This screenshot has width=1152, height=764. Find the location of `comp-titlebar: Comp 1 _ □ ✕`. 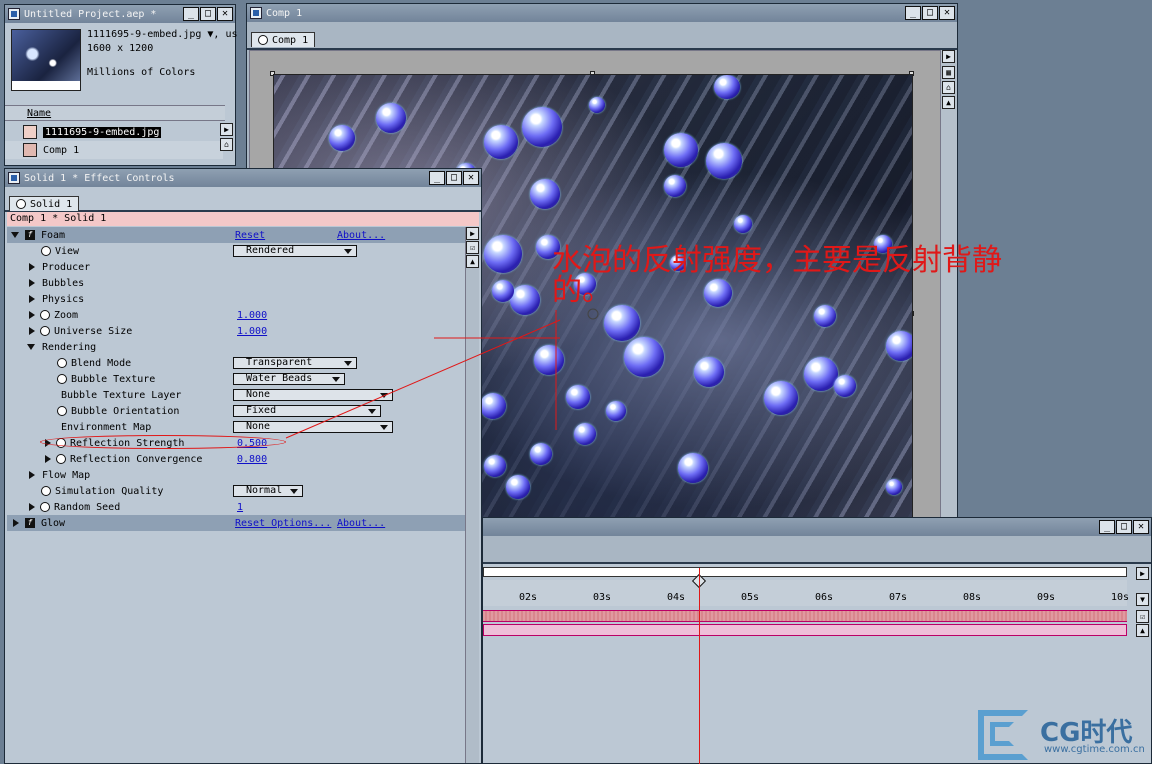

comp-titlebar: Comp 1 _ □ ✕ is located at coordinates (602, 13).